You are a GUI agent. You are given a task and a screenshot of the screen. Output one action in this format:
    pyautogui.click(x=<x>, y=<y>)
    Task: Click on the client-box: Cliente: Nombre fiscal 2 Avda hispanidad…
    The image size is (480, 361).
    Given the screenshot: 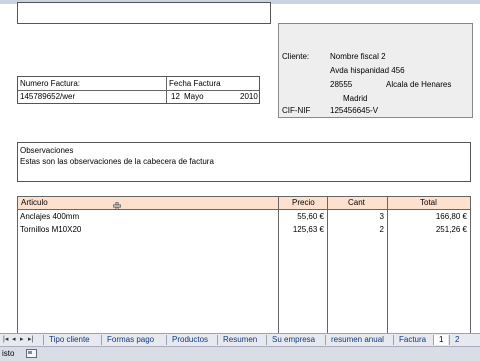 What is the action you would take?
    pyautogui.click(x=375, y=70)
    